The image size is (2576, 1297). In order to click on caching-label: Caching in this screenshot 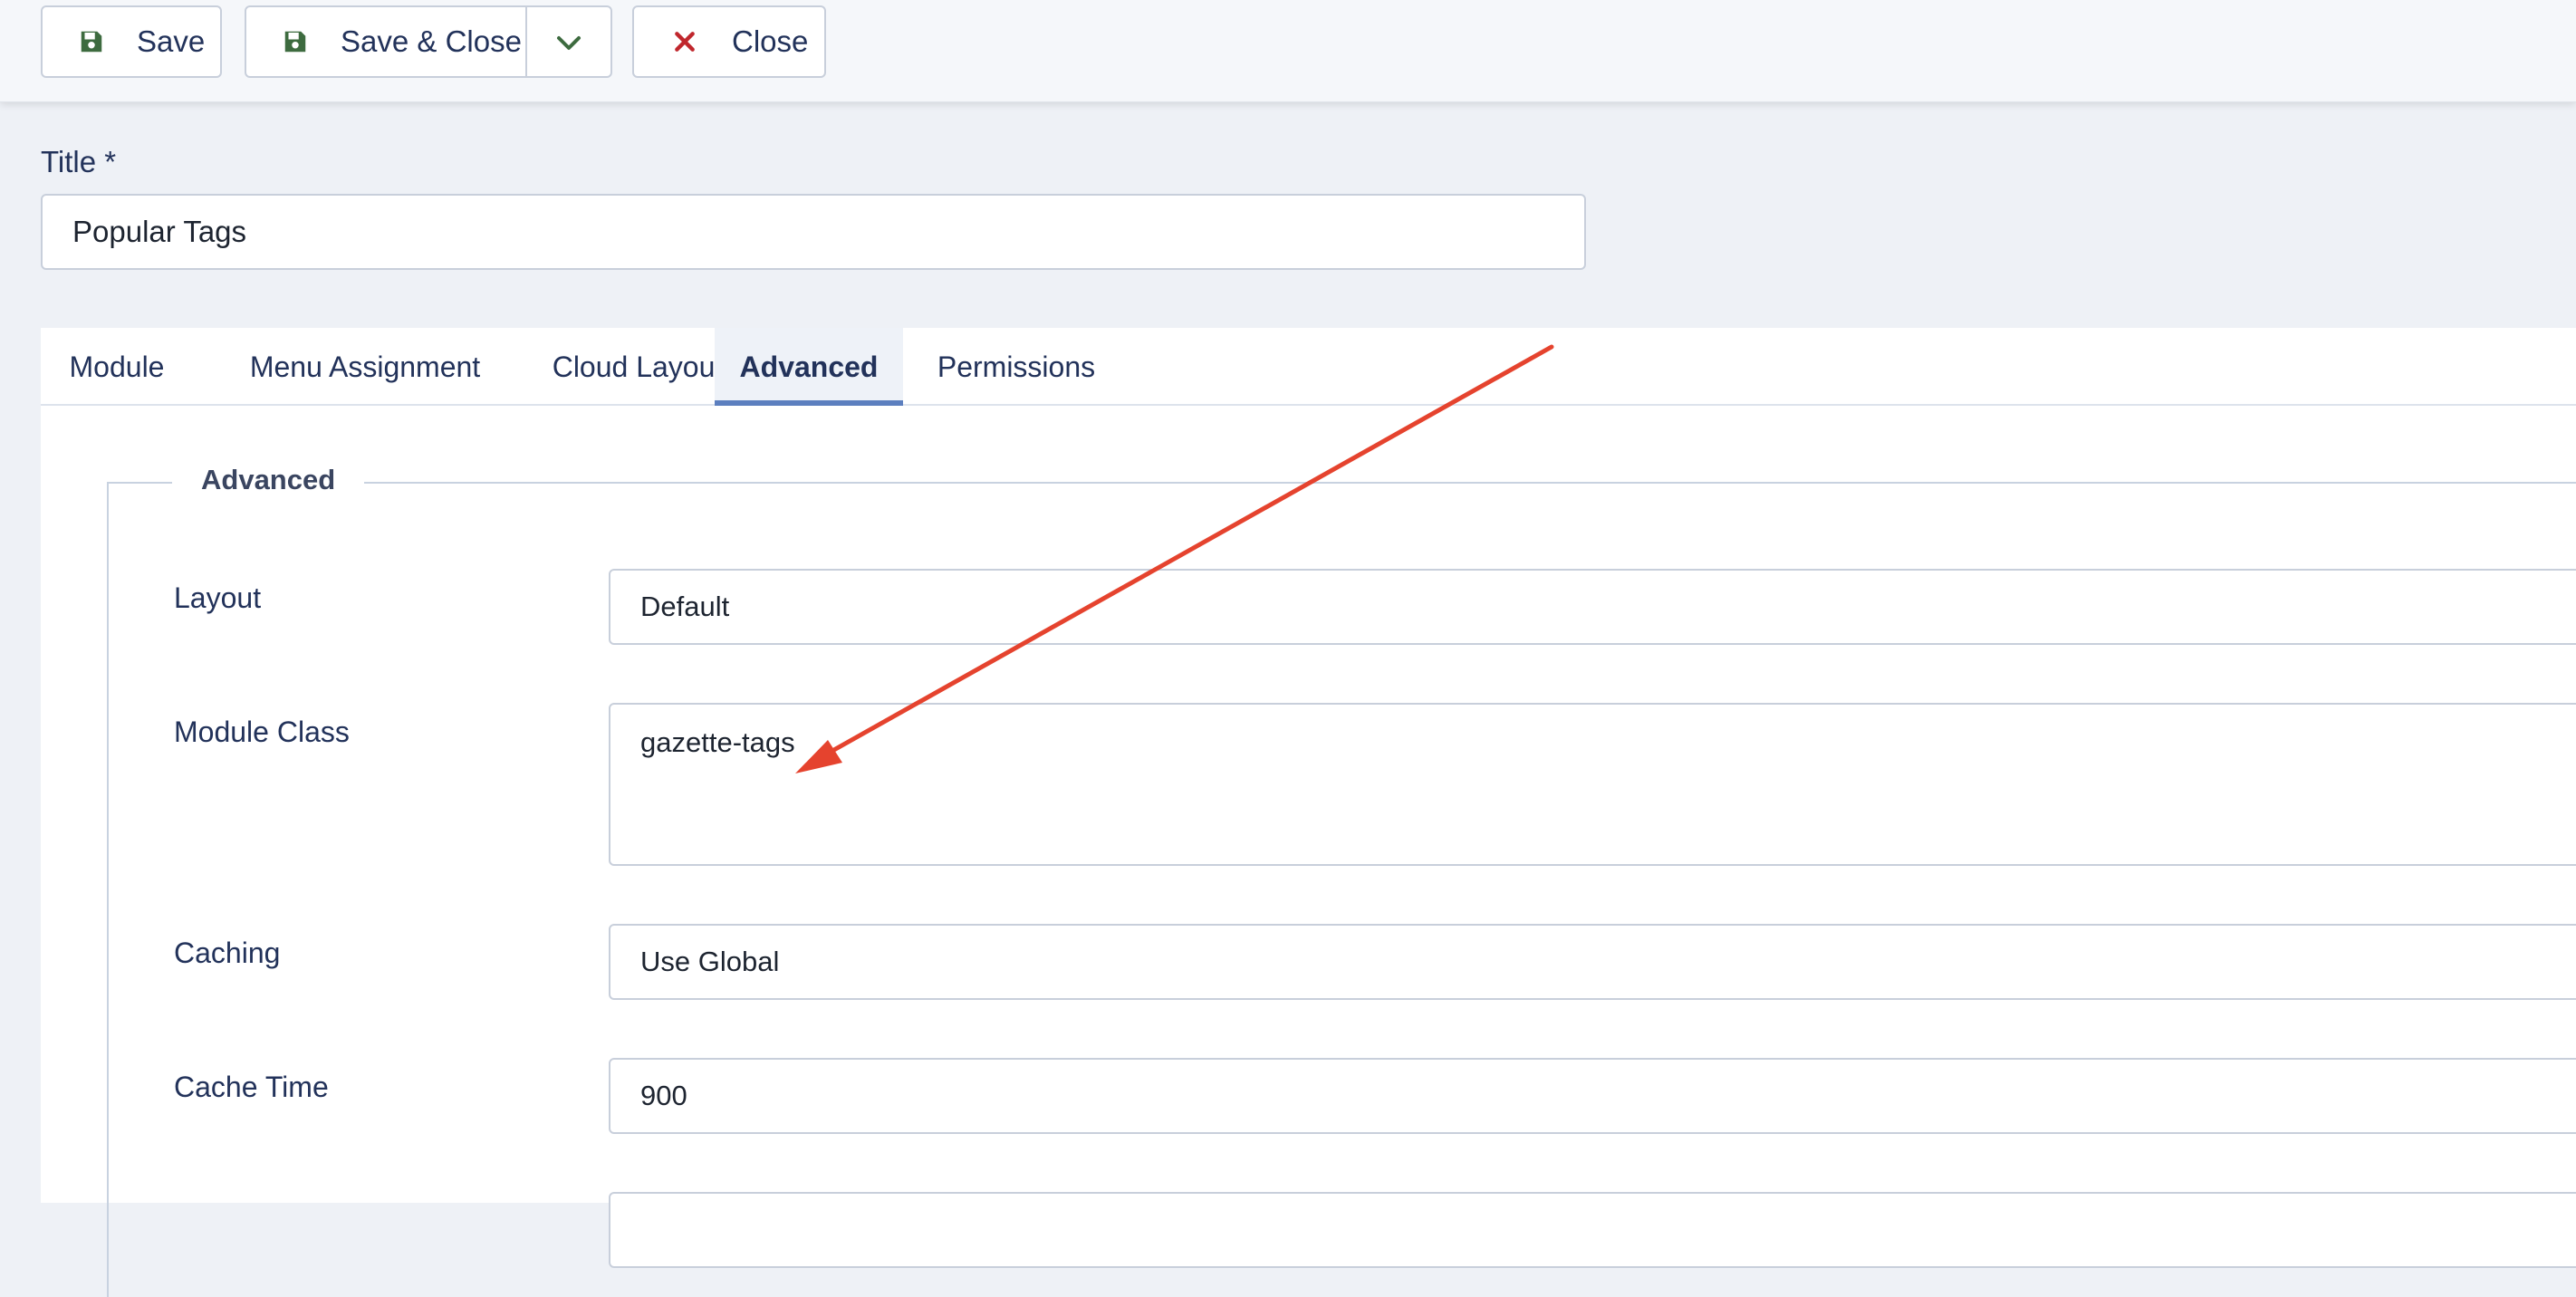, I will do `click(227, 953)`.